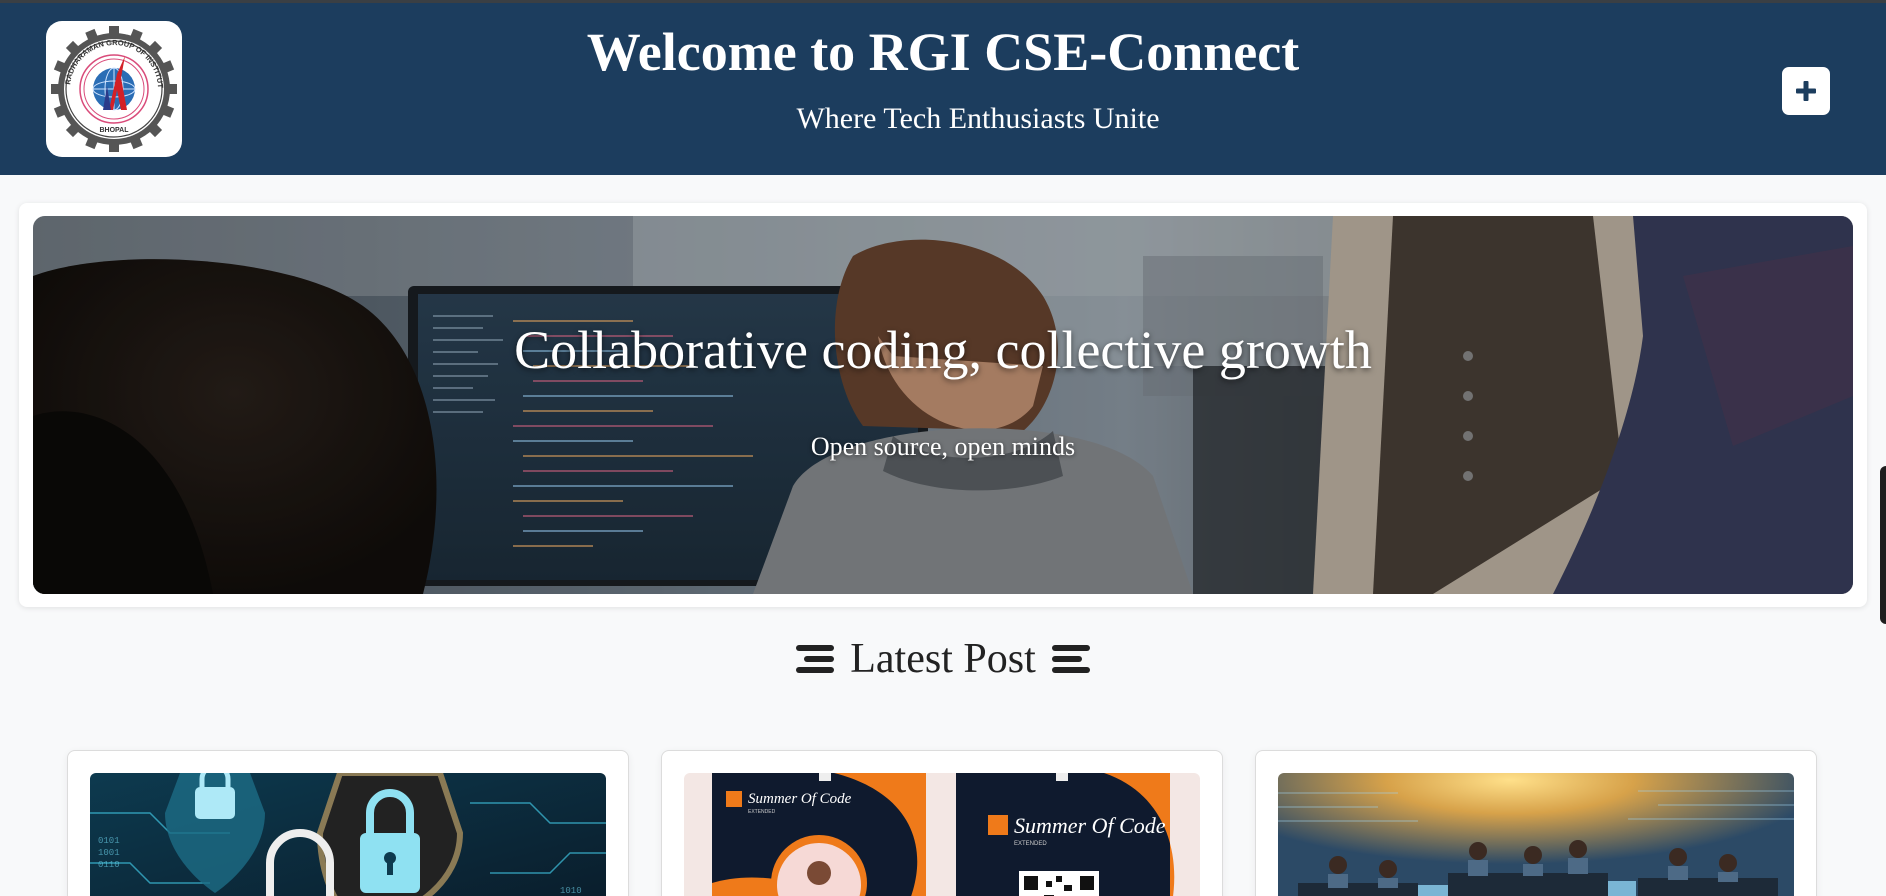  I want to click on students-coding-classroom-image, so click(1536, 834).